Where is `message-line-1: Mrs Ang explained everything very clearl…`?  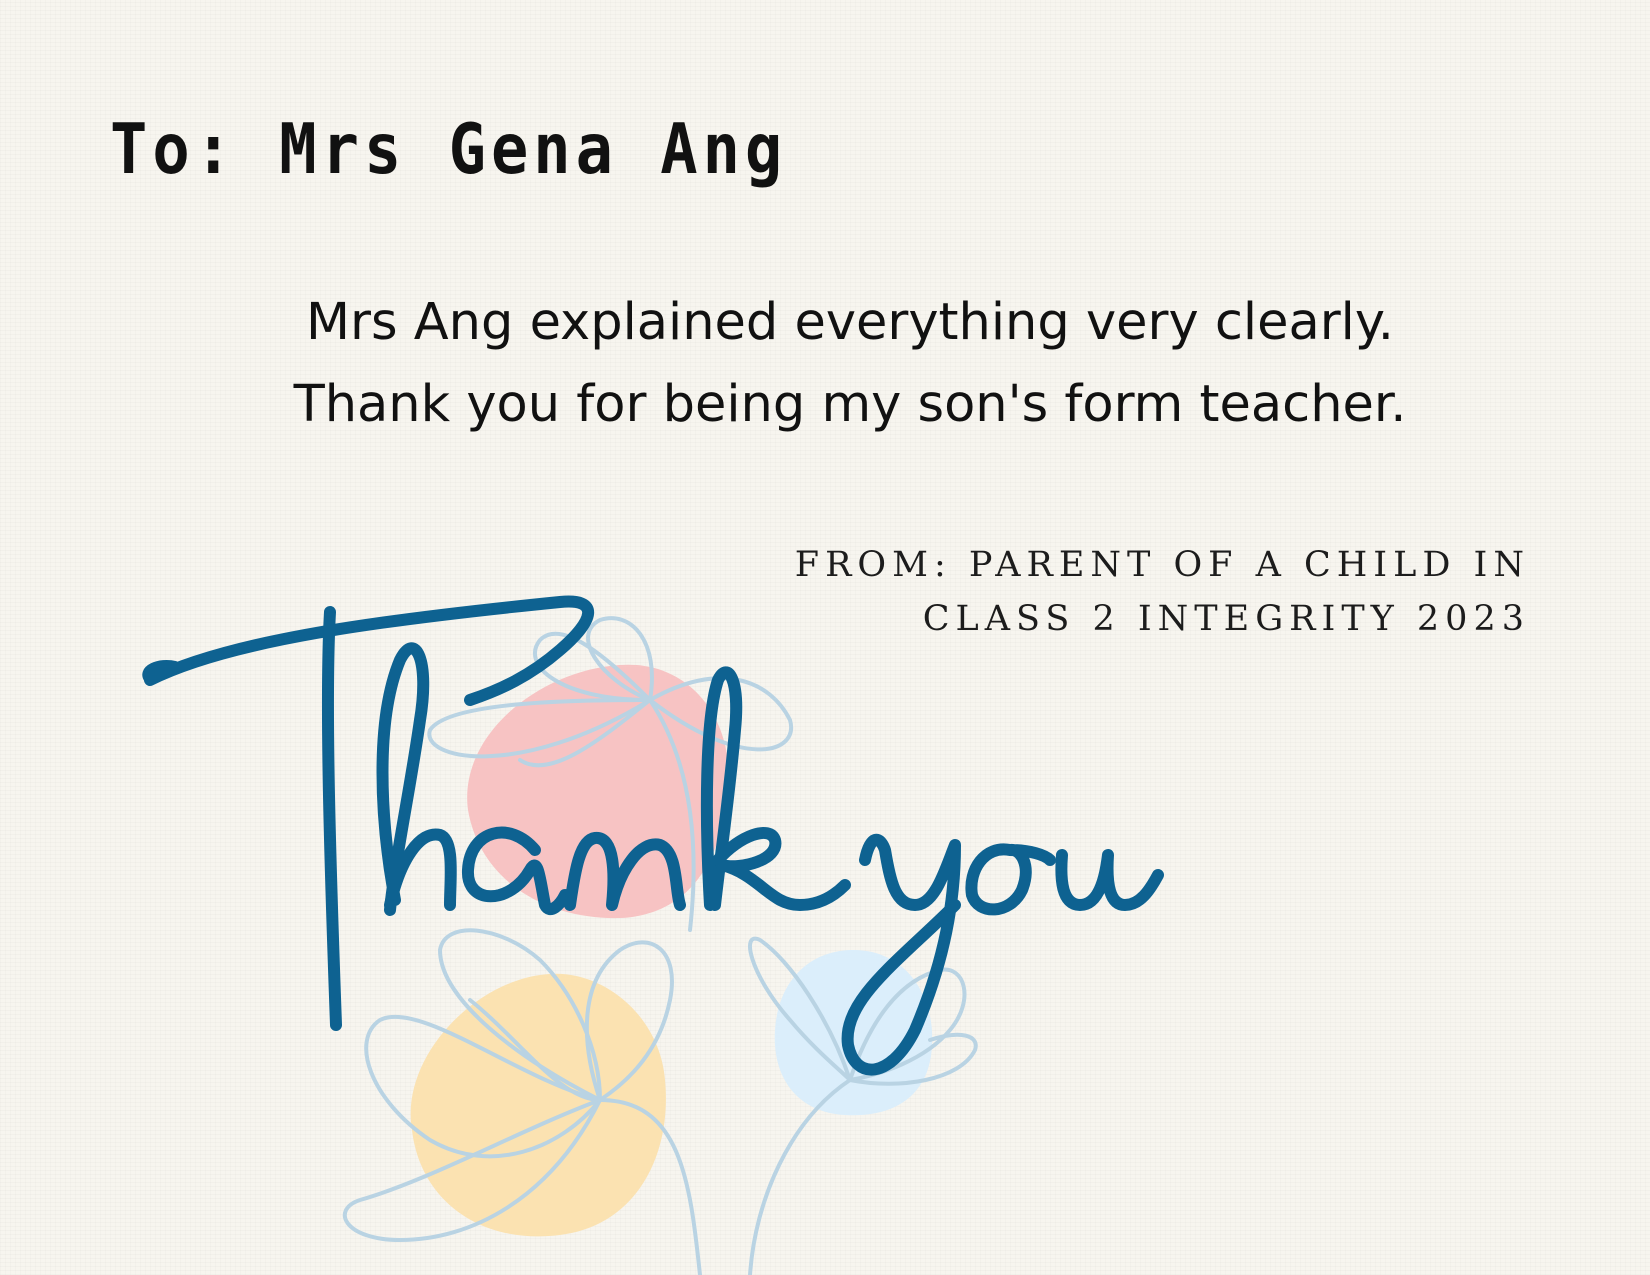
message-line-1: Mrs Ang explained everything very clearl… is located at coordinates (850, 322).